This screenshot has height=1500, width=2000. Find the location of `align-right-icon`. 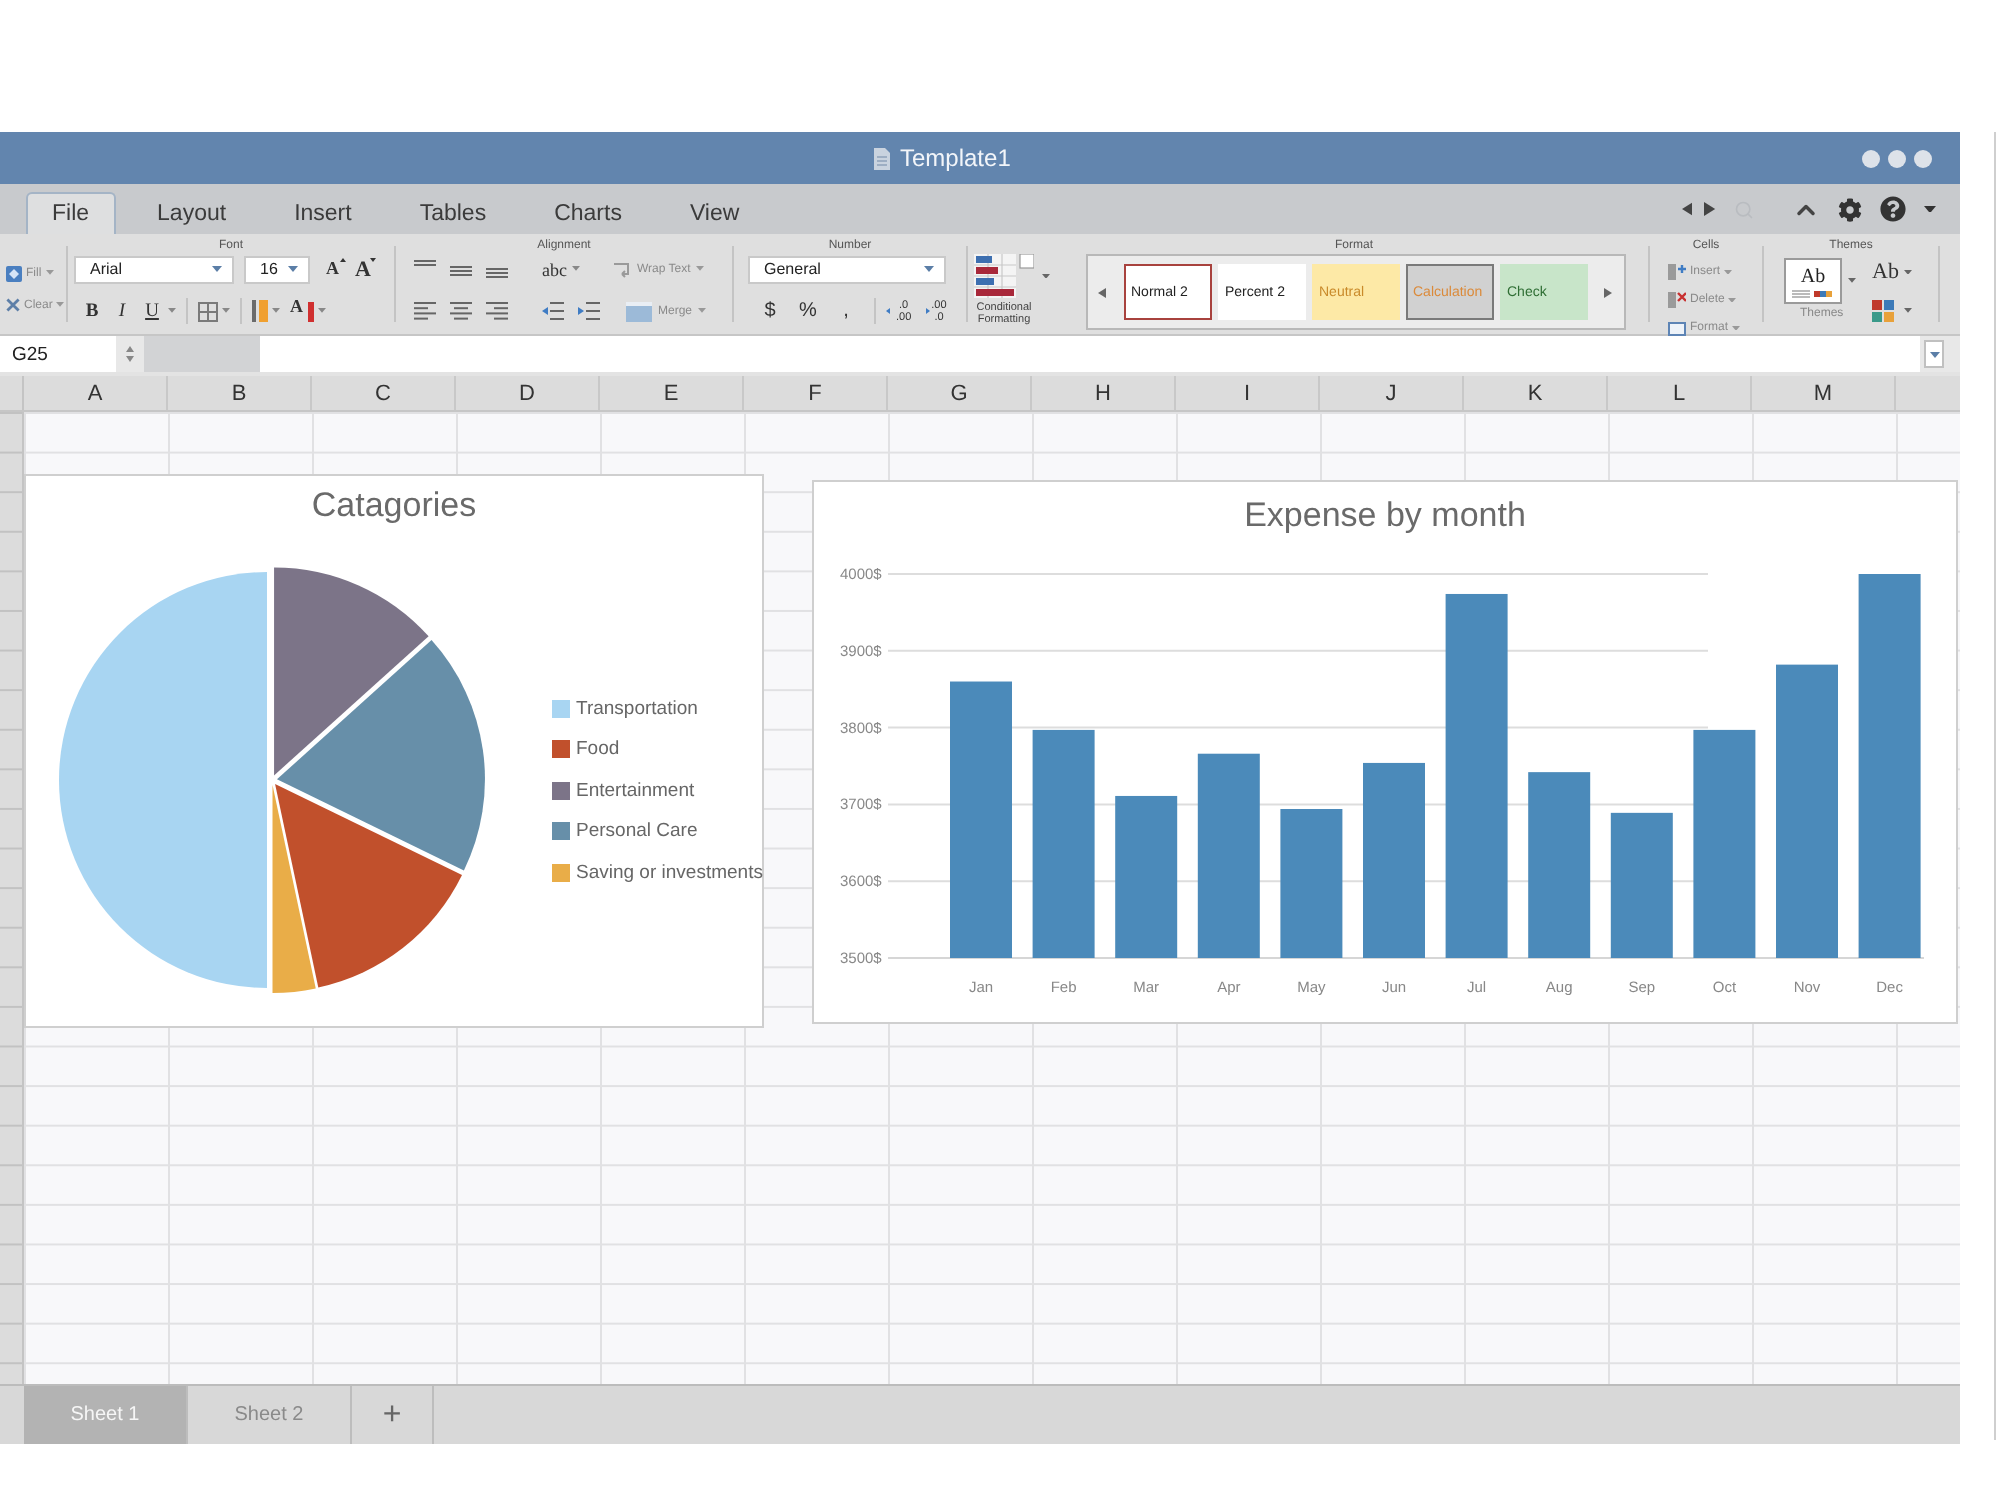

align-right-icon is located at coordinates (497, 311).